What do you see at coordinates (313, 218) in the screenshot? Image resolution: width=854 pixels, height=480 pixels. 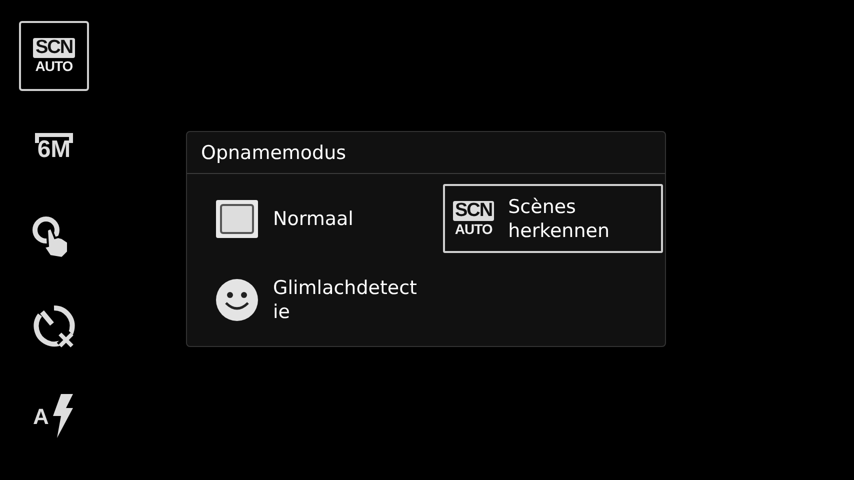 I see `mode-option: Normaal` at bounding box center [313, 218].